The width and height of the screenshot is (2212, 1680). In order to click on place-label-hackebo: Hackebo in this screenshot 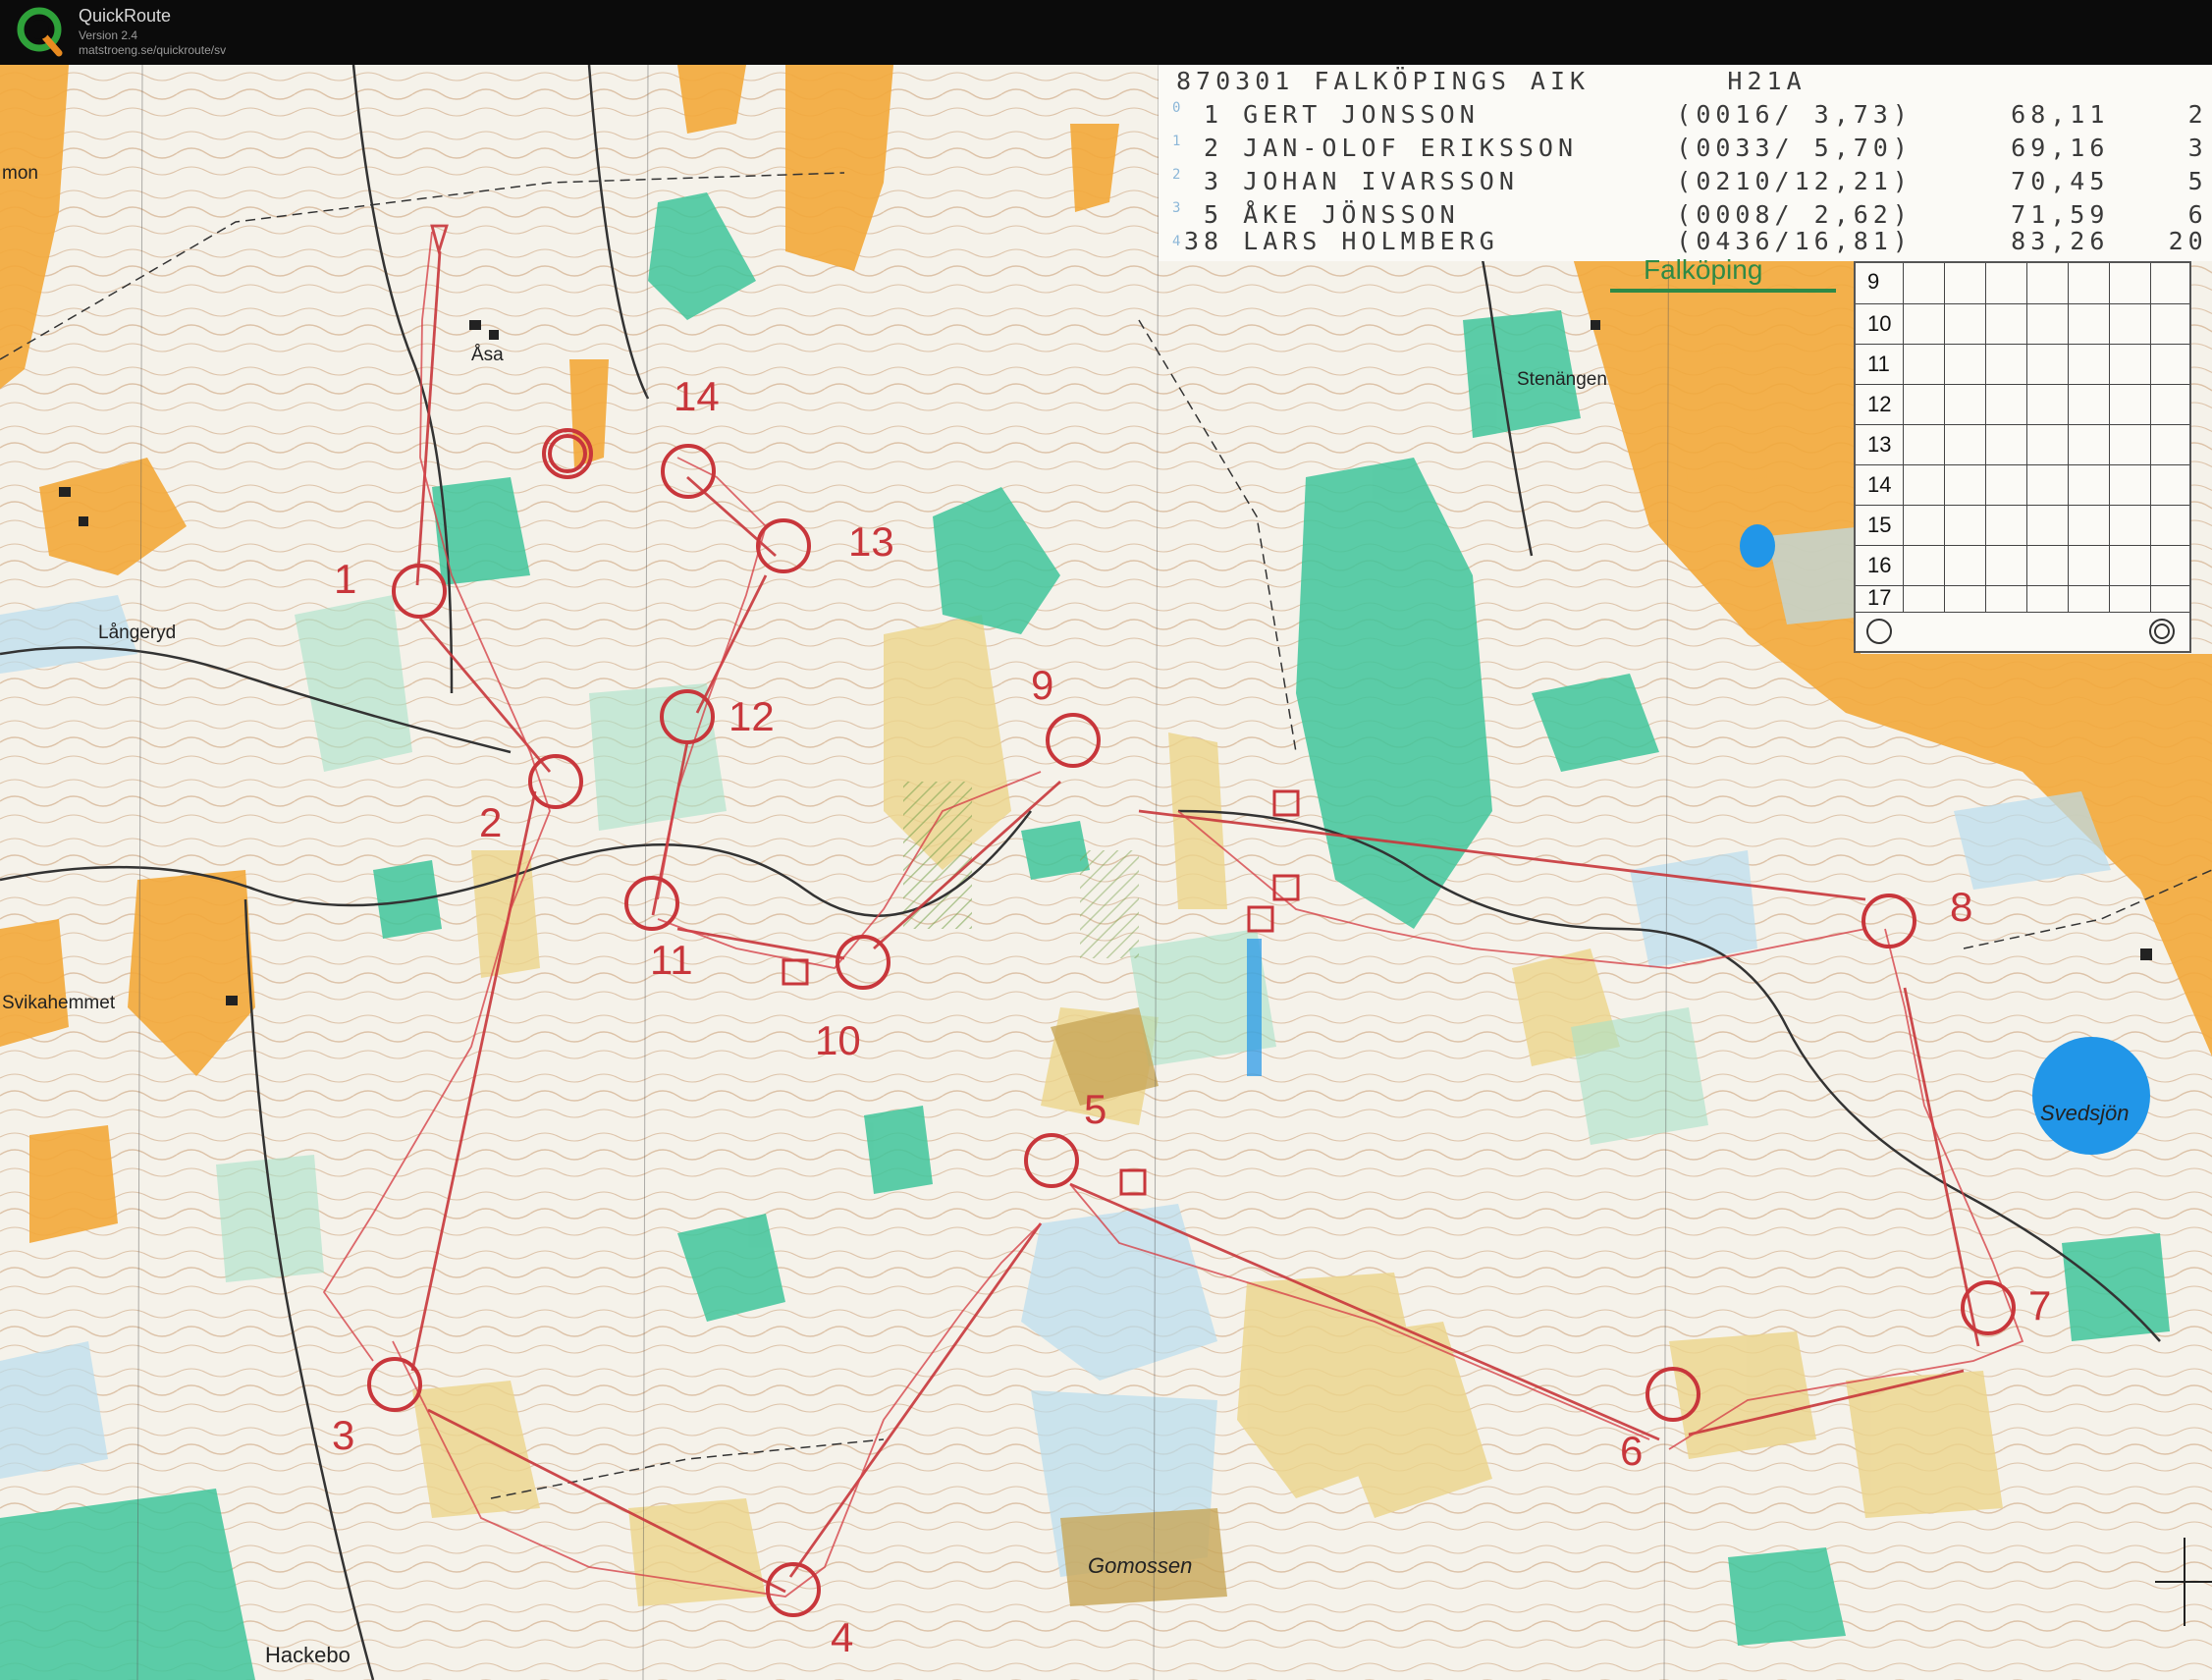, I will do `click(308, 1655)`.